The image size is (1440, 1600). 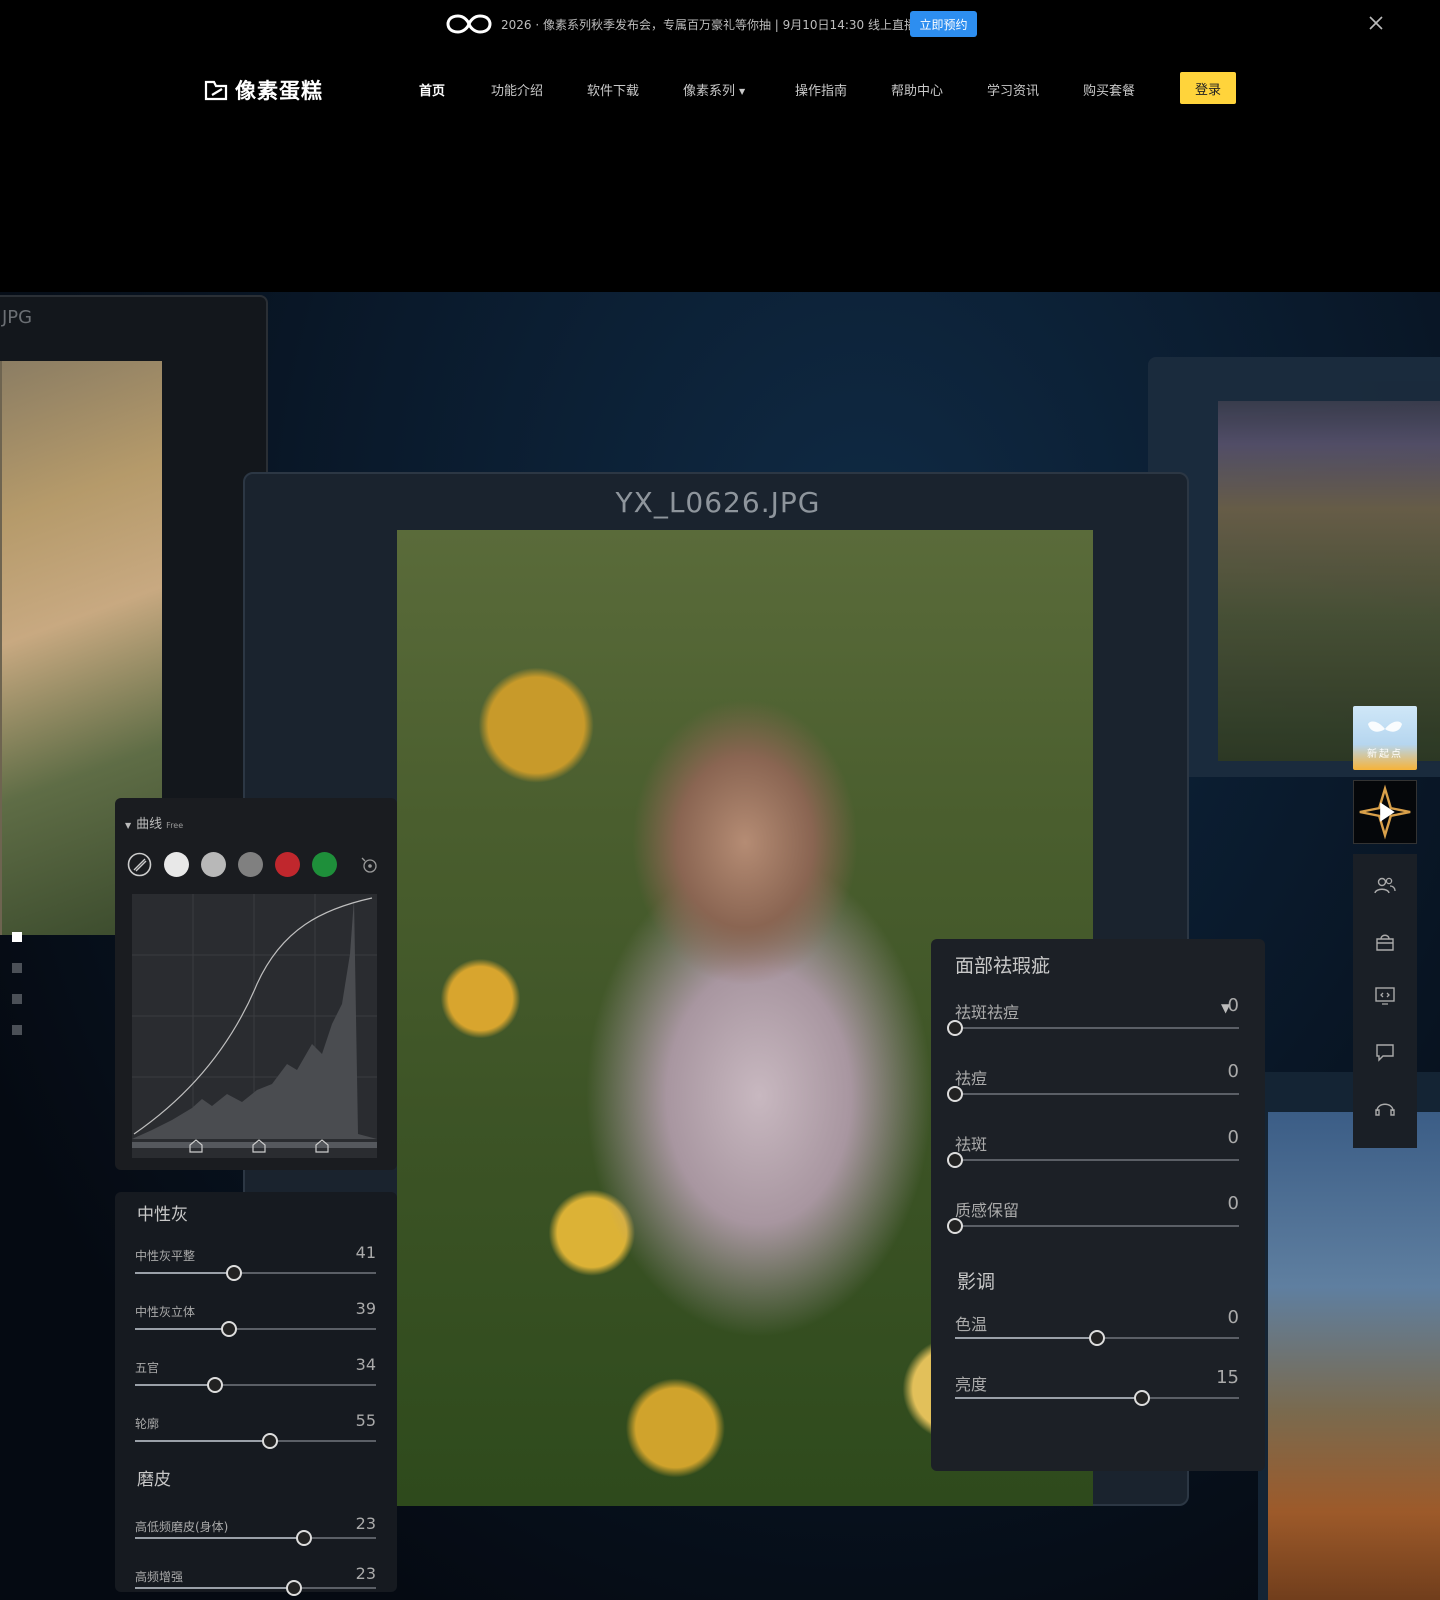 I want to click on target-adjust-icon, so click(x=369, y=865).